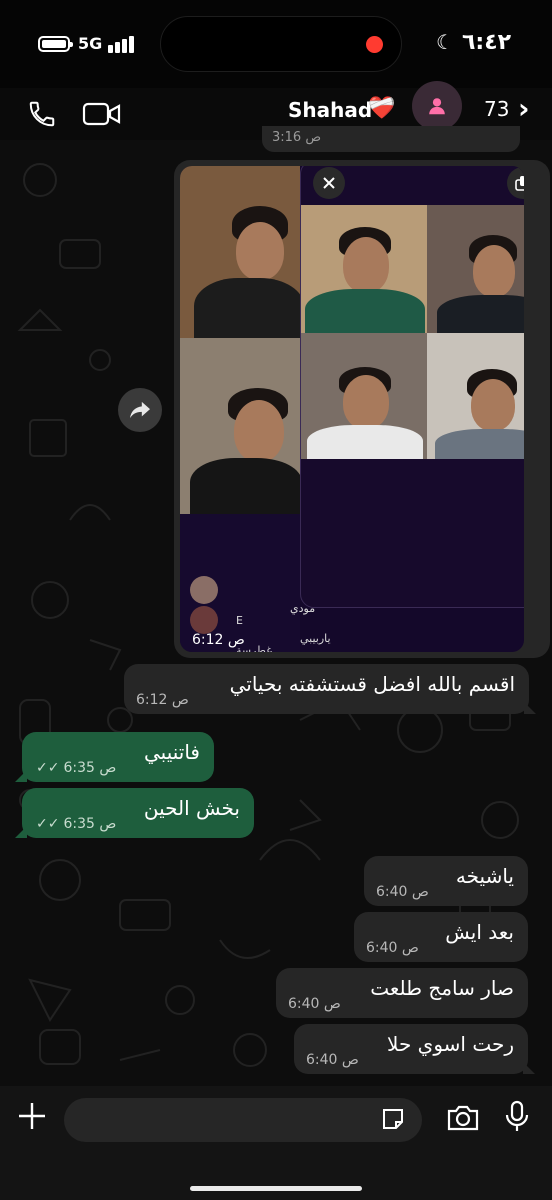 This screenshot has height=1200, width=552. Describe the element at coordinates (276, 1143) in the screenshot. I see `composer-bar` at that location.